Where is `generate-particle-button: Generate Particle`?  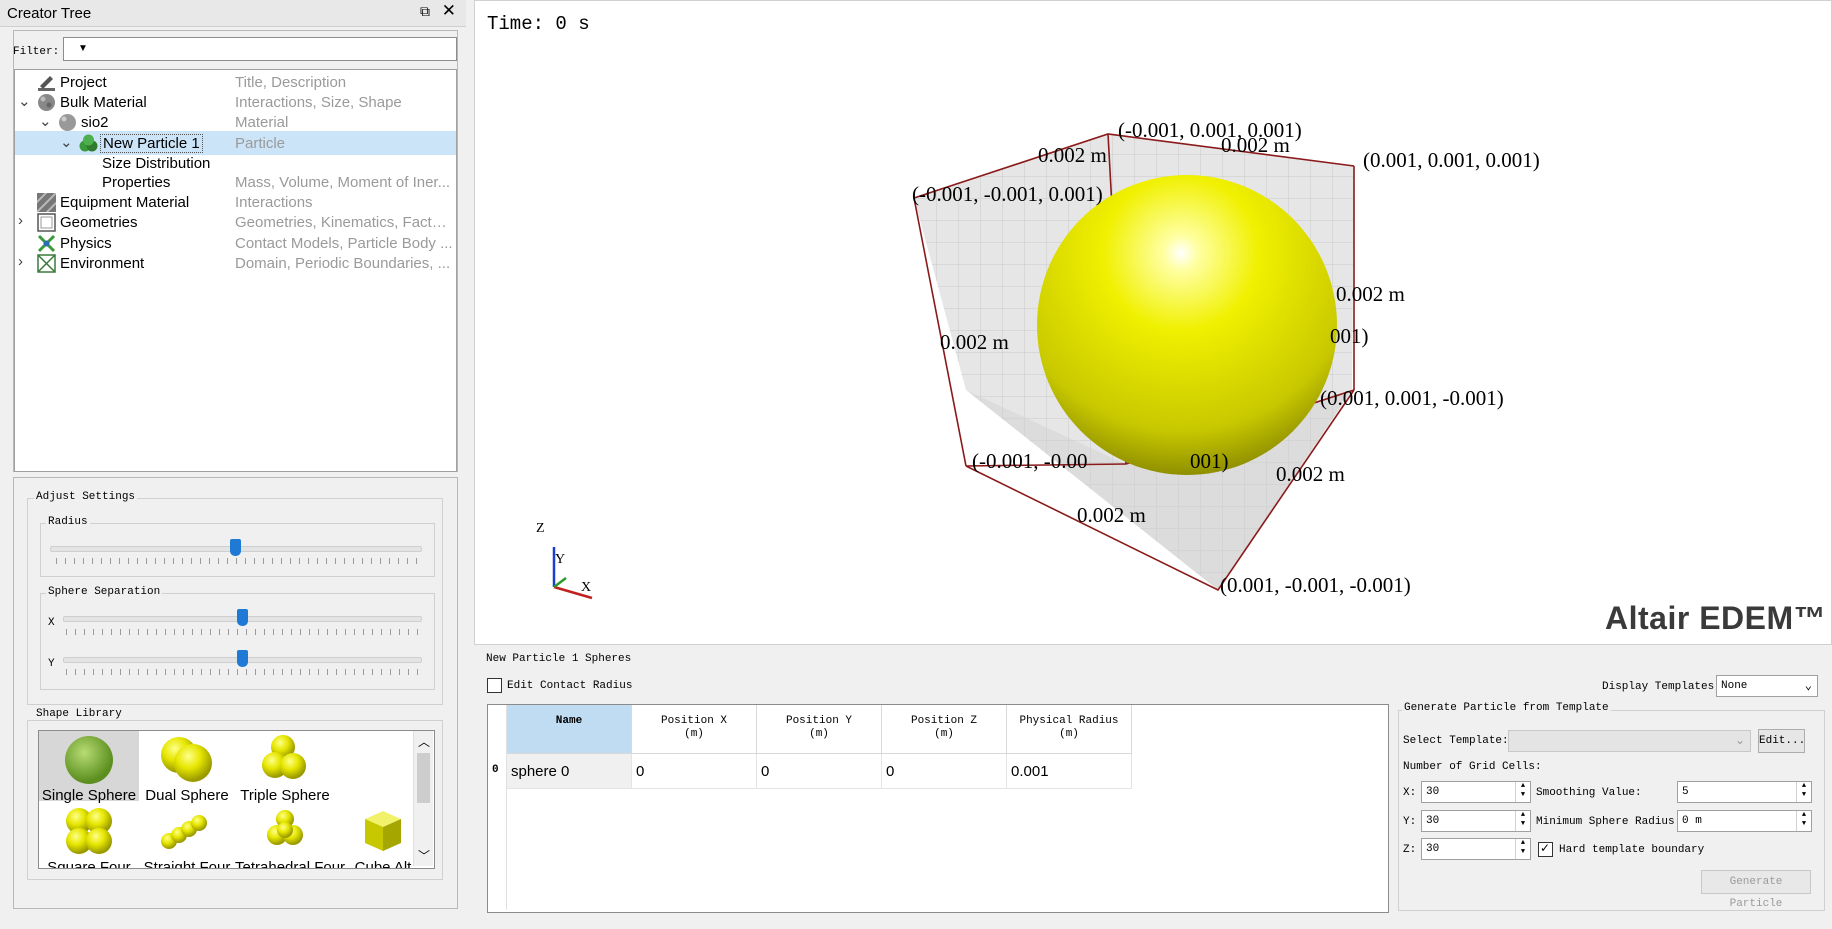 generate-particle-button: Generate Particle is located at coordinates (1756, 890).